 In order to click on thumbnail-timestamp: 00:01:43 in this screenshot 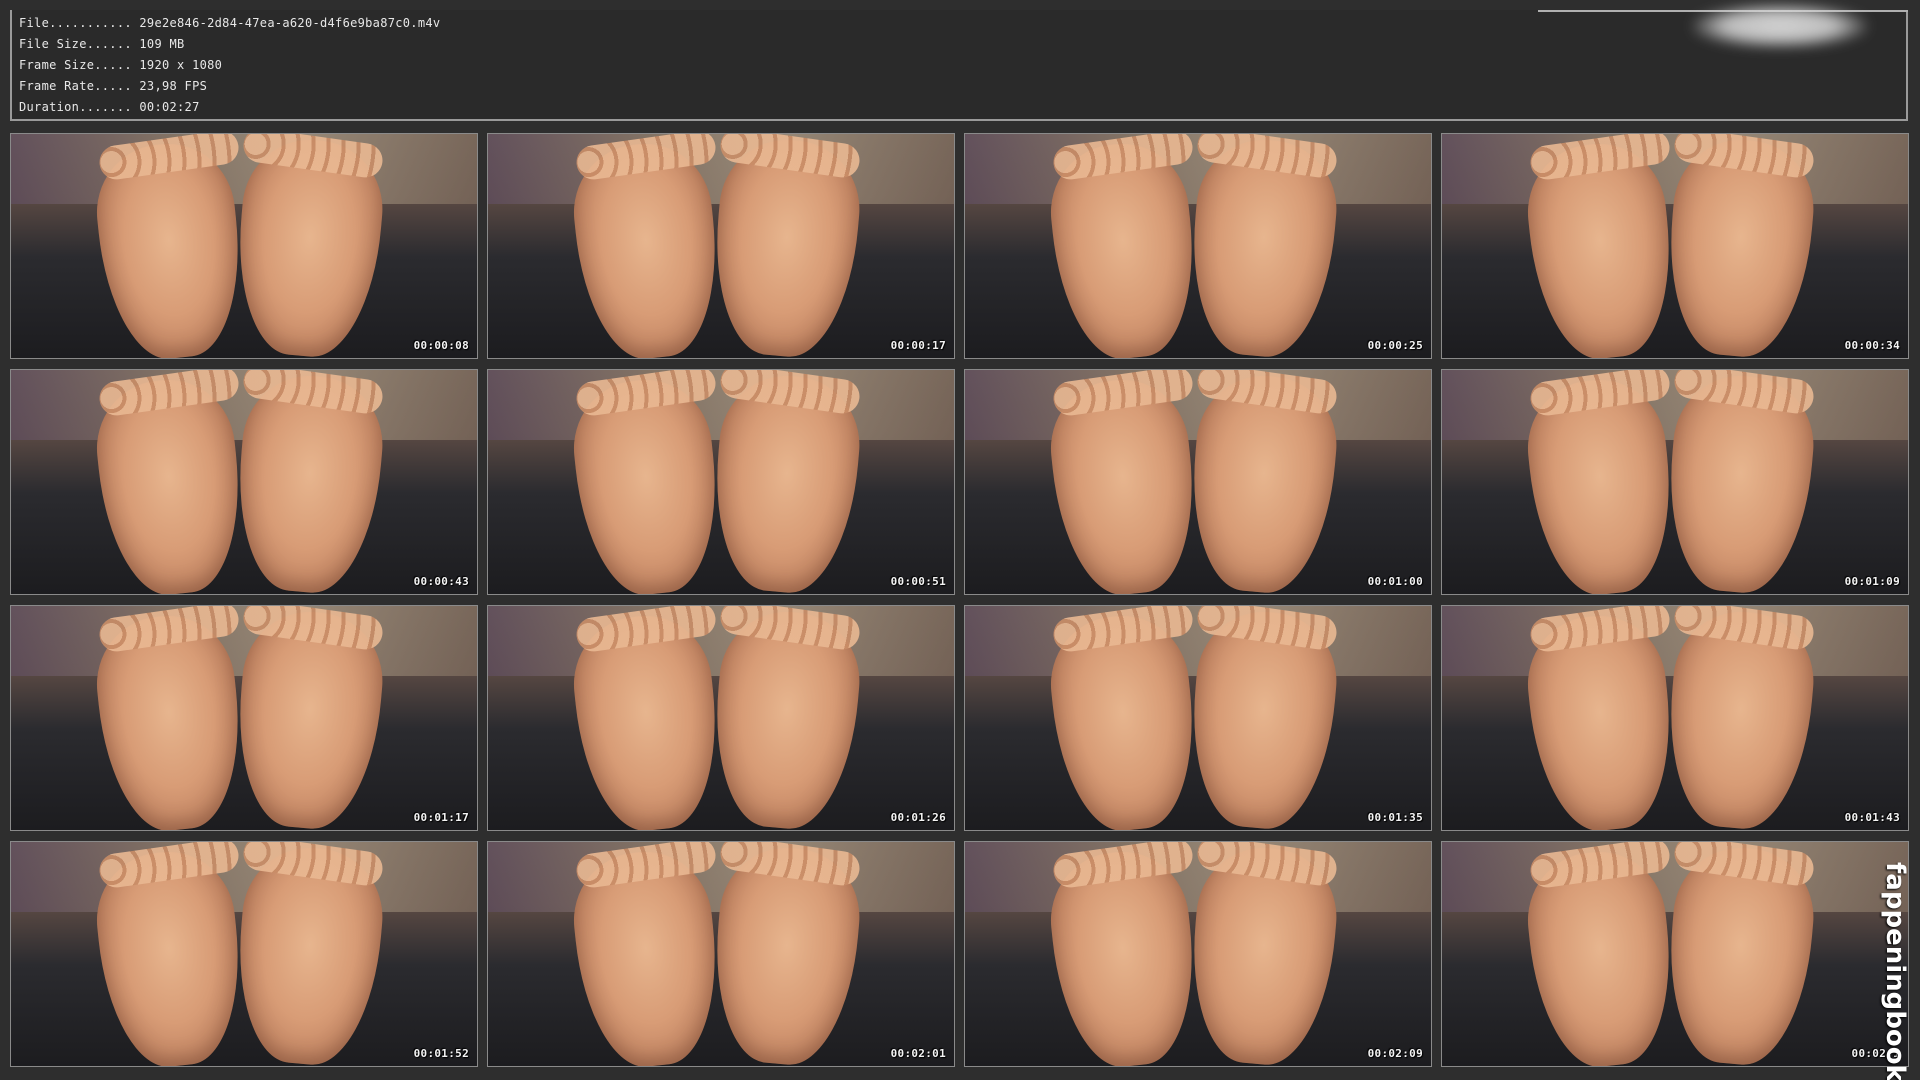, I will do `click(1872, 817)`.